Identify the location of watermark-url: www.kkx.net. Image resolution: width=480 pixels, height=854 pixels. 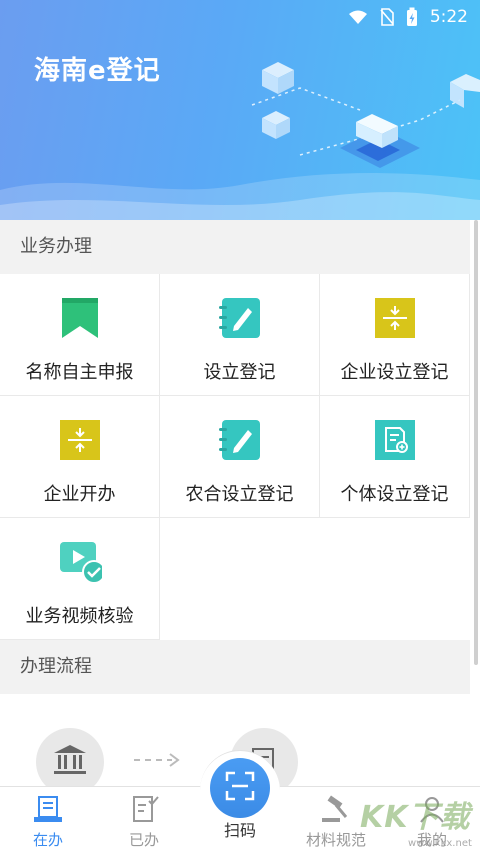
(440, 843).